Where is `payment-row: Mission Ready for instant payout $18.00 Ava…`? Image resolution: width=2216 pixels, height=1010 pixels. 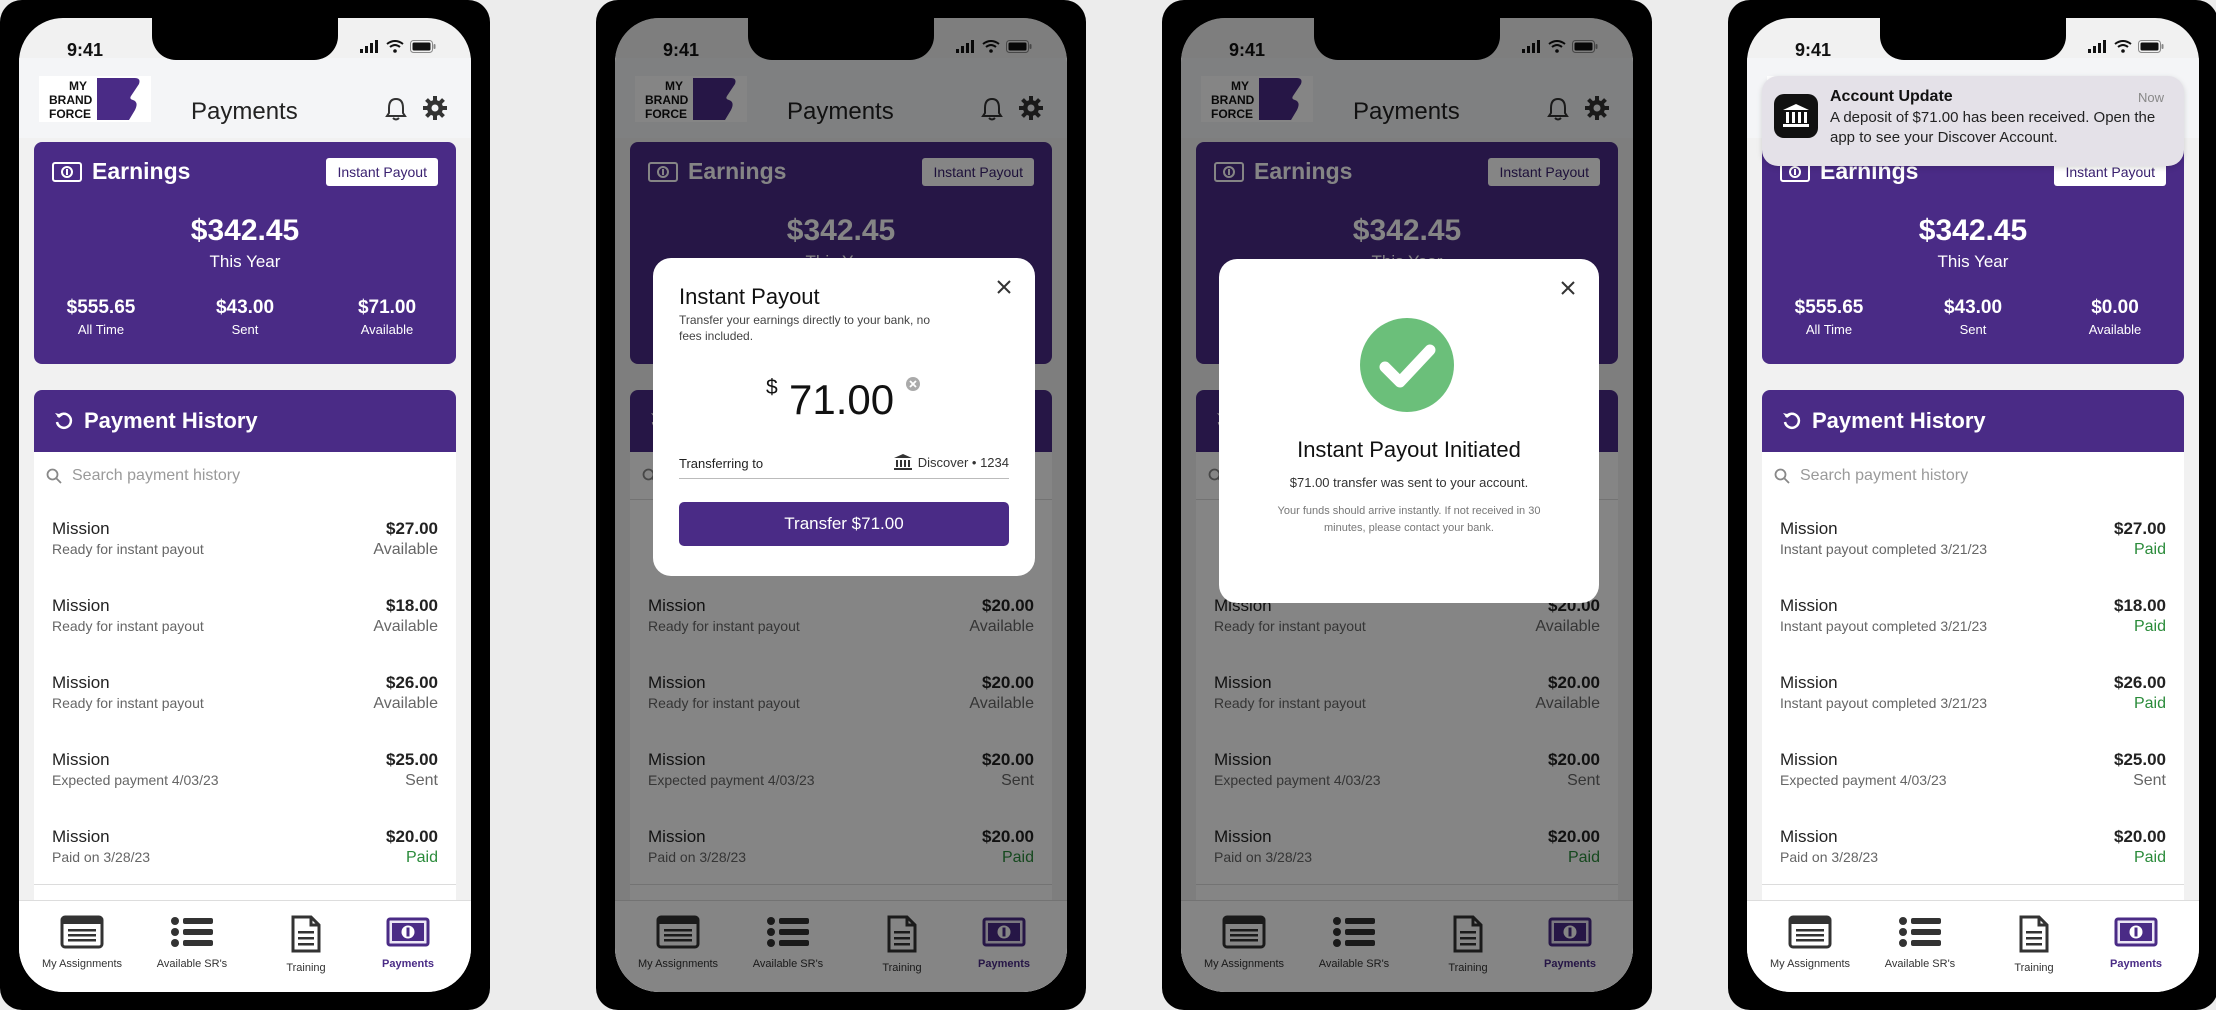
payment-row: Mission Ready for instant payout $18.00 Ava… is located at coordinates (245, 615).